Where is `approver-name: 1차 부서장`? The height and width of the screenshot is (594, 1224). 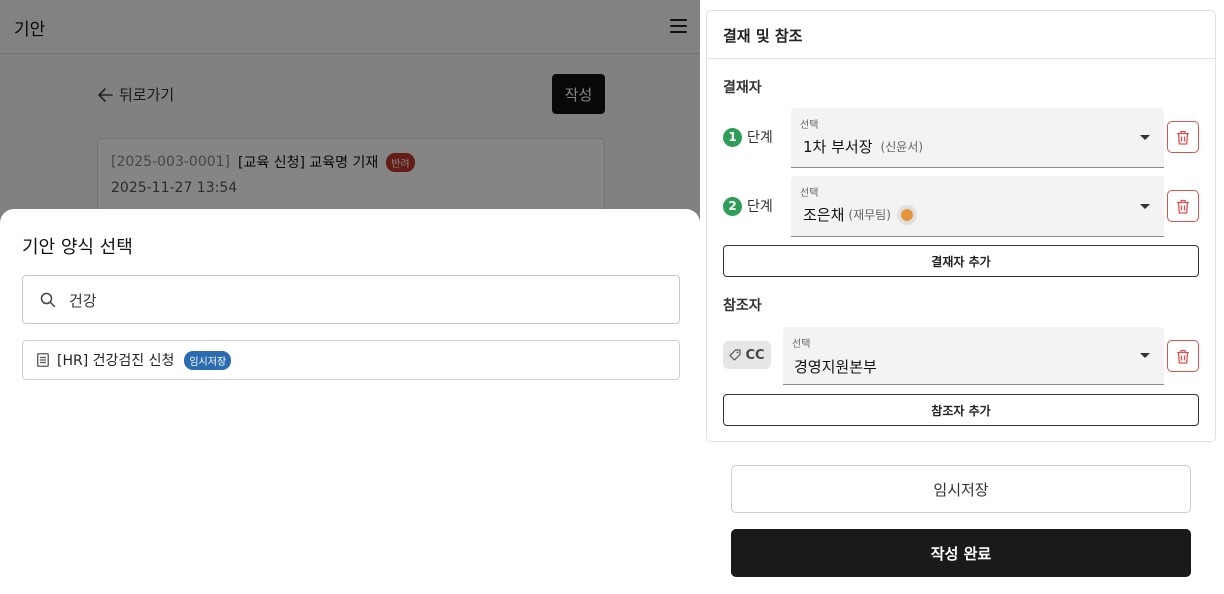
approver-name: 1차 부서장 is located at coordinates (838, 147).